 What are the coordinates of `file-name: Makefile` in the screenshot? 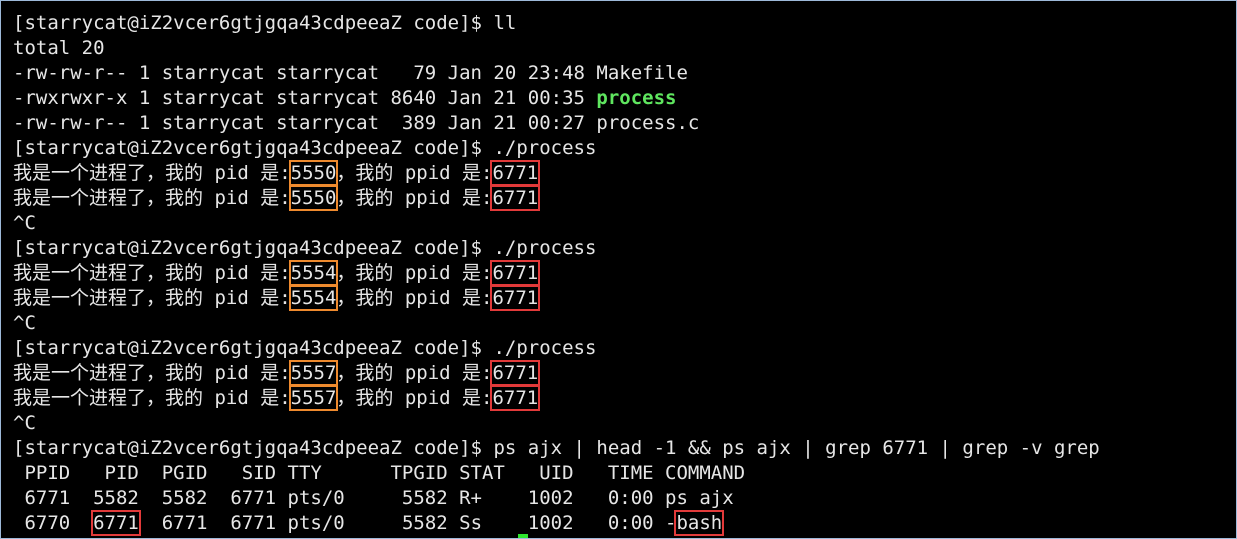 It's located at (642, 73).